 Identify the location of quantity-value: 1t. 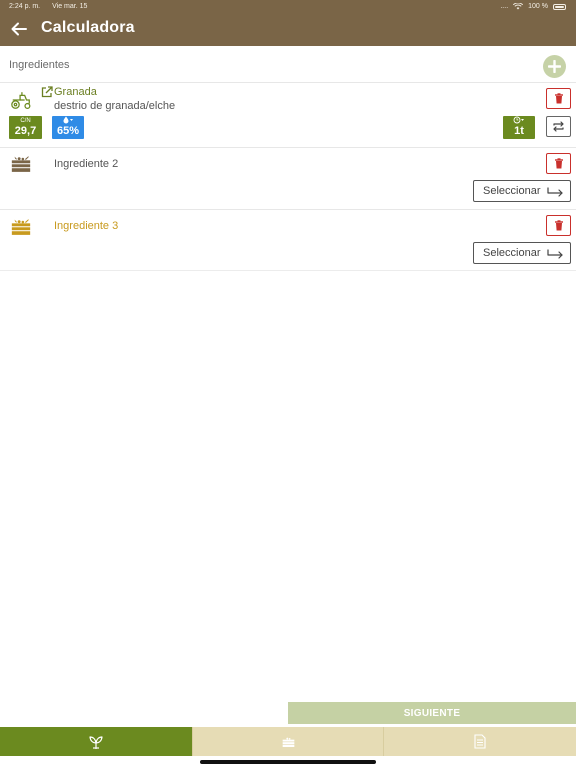
(519, 131).